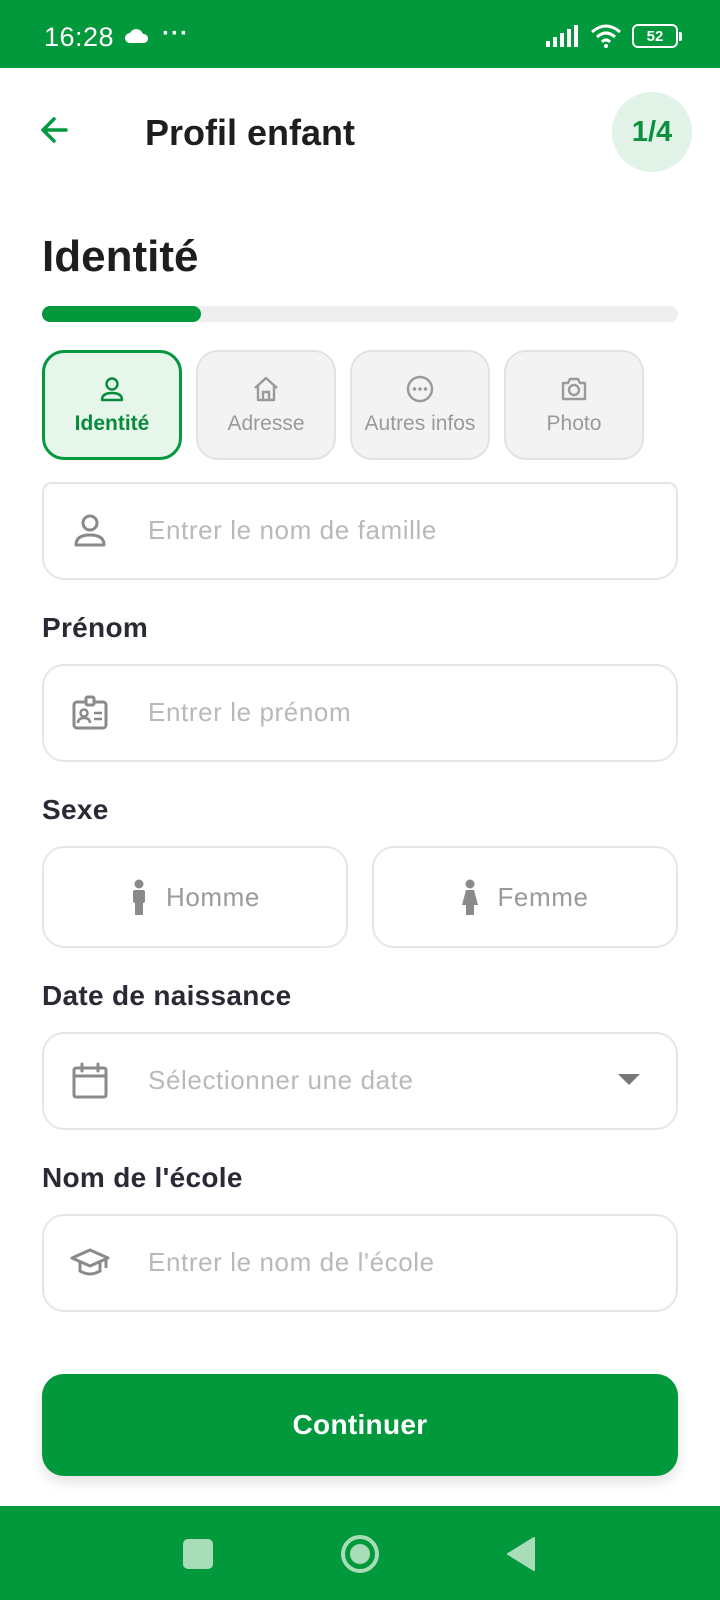  Describe the element at coordinates (420, 389) in the screenshot. I see `more-circle-icon` at that location.